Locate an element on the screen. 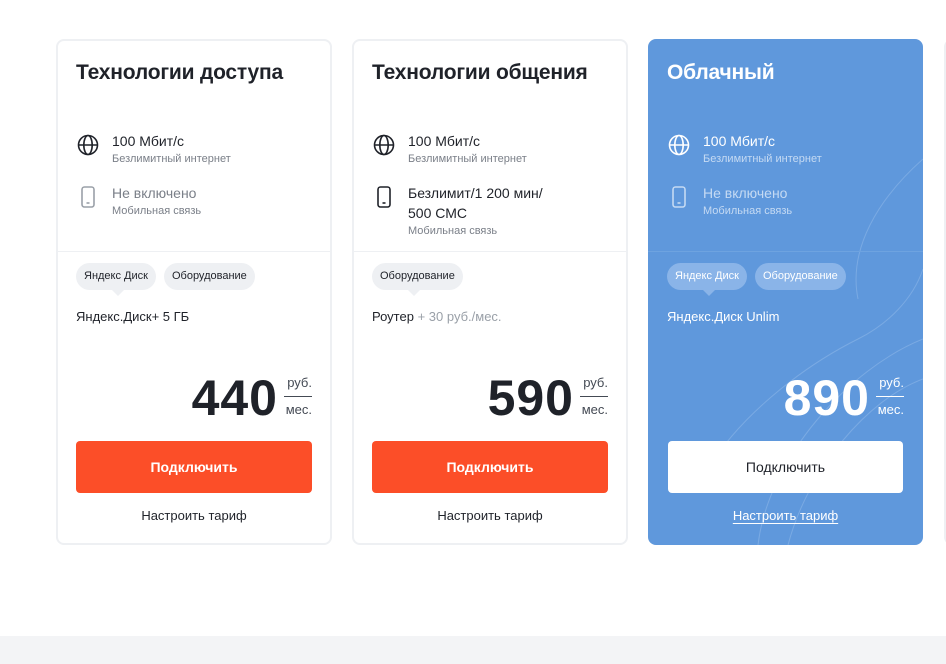  footer-section is located at coordinates (473, 650).